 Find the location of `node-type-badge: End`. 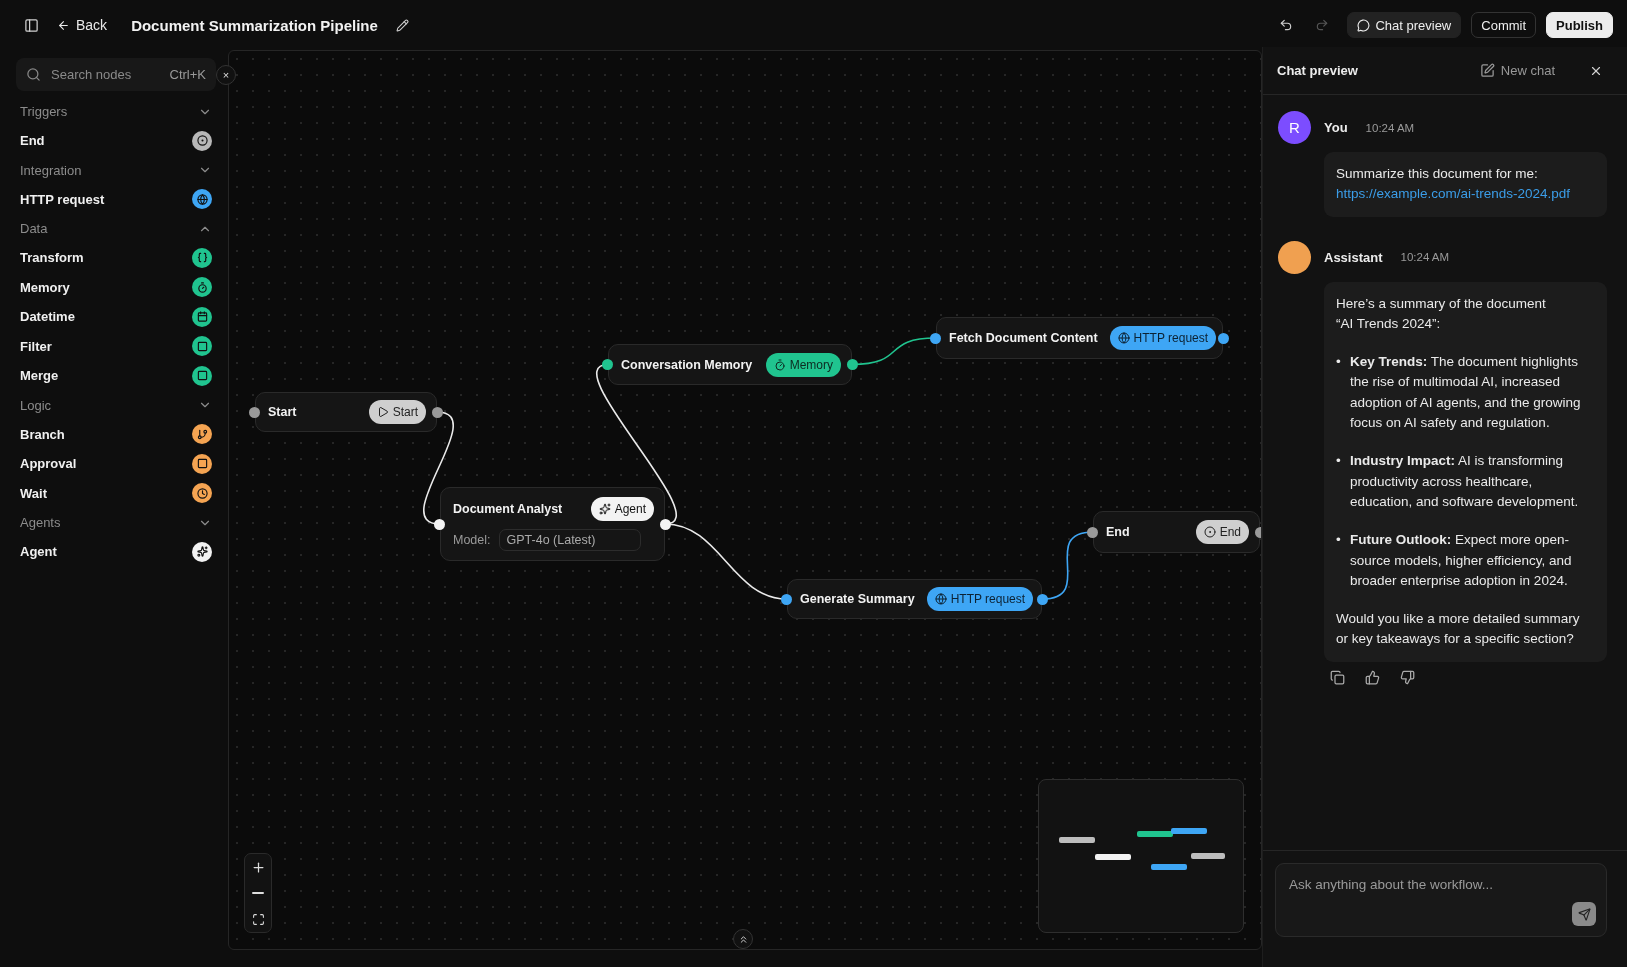

node-type-badge: End is located at coordinates (1222, 532).